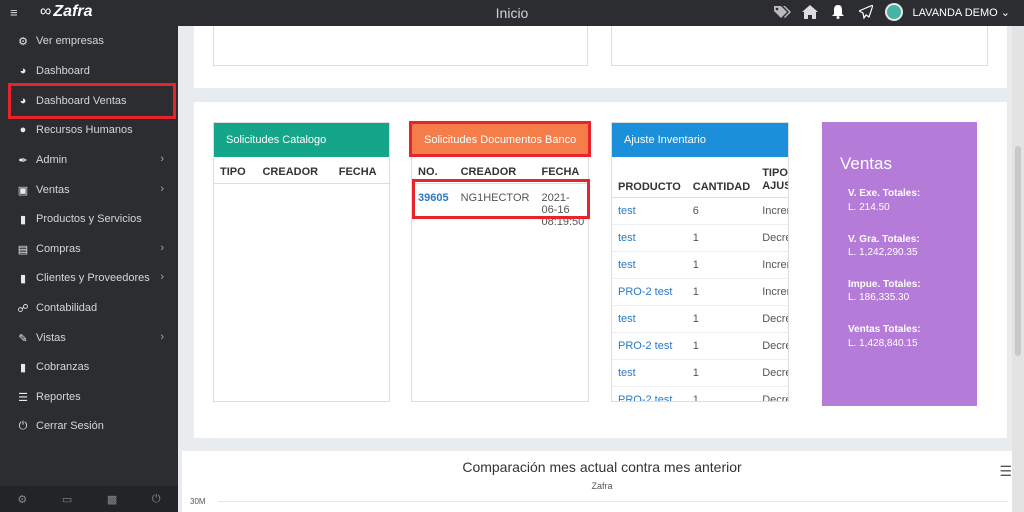 Image resolution: width=1024 pixels, height=512 pixels. I want to click on top-card-panel-right, so click(799, 46).